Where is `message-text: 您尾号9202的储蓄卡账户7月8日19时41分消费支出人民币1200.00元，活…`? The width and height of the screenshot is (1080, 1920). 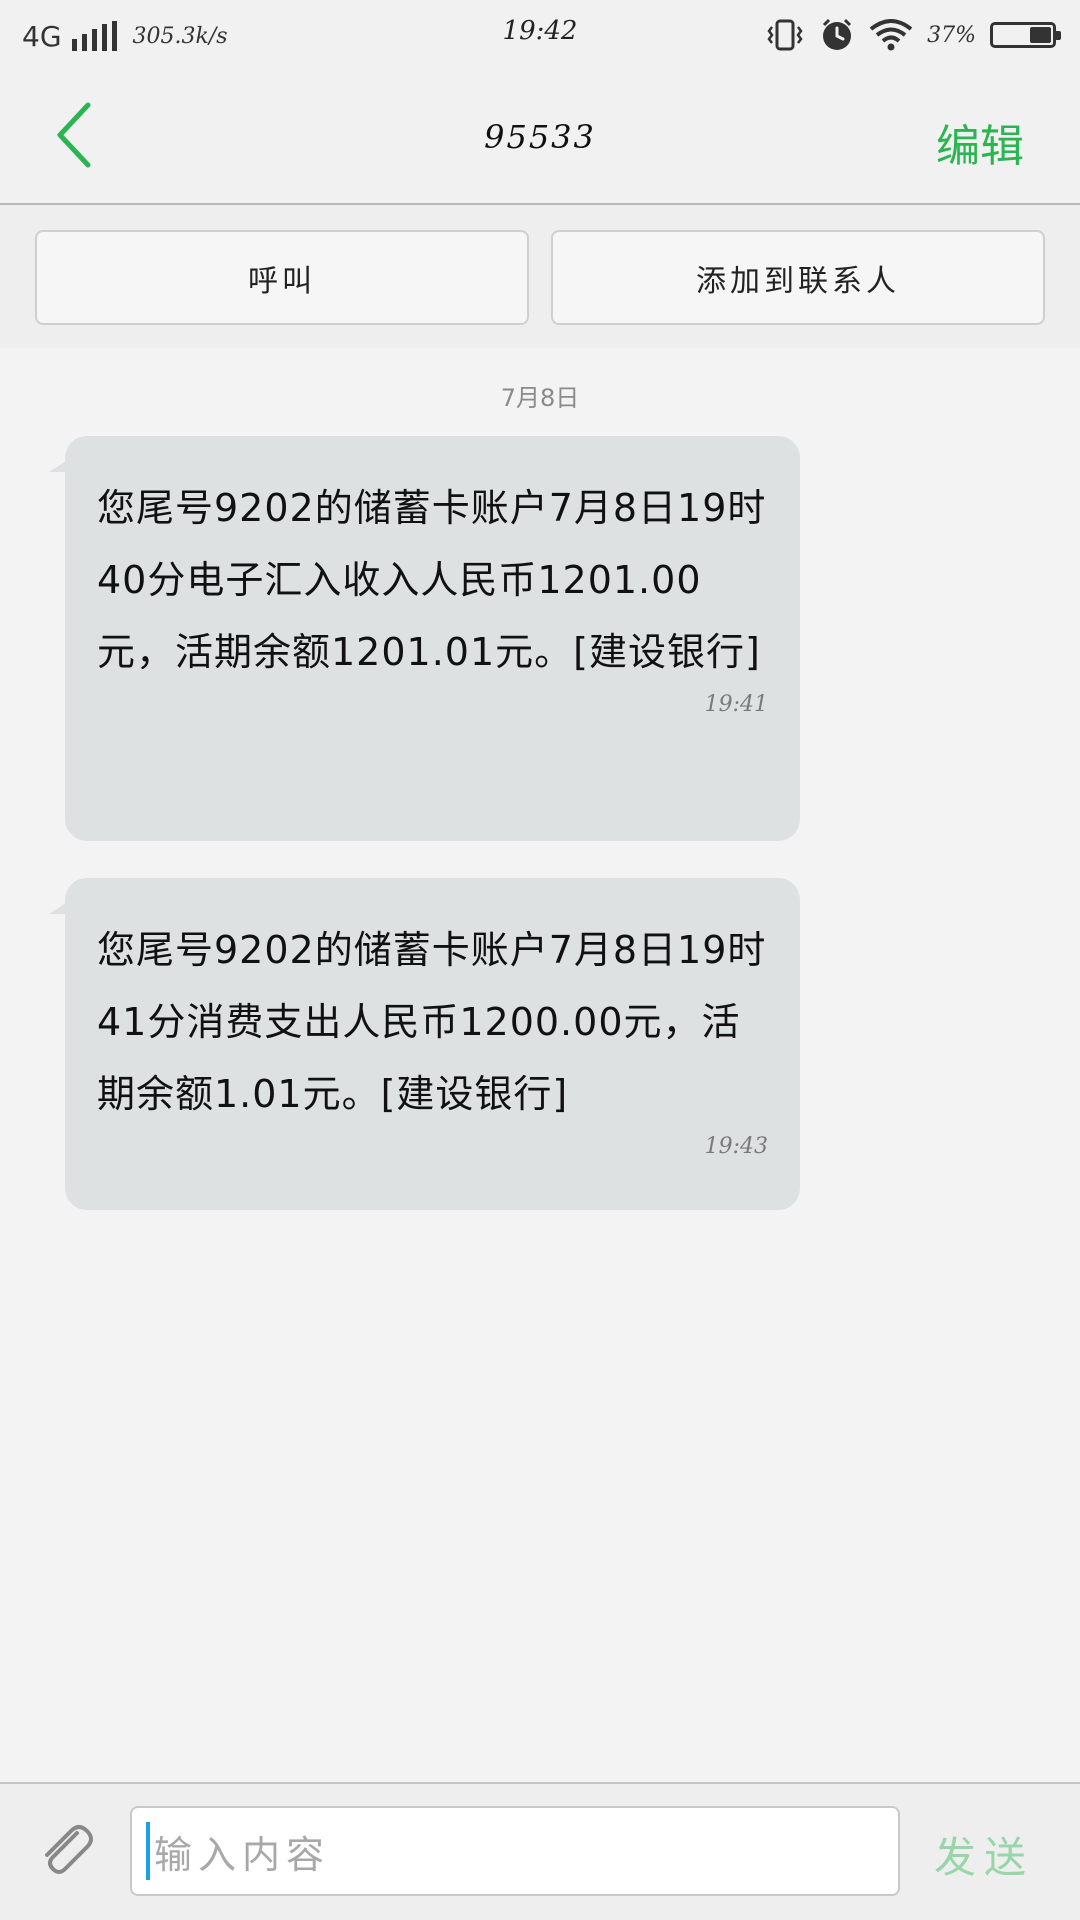
message-text: 您尾号9202的储蓄卡账户7月8日19时41分消费支出人民币1200.00元，活… is located at coordinates (432, 1022).